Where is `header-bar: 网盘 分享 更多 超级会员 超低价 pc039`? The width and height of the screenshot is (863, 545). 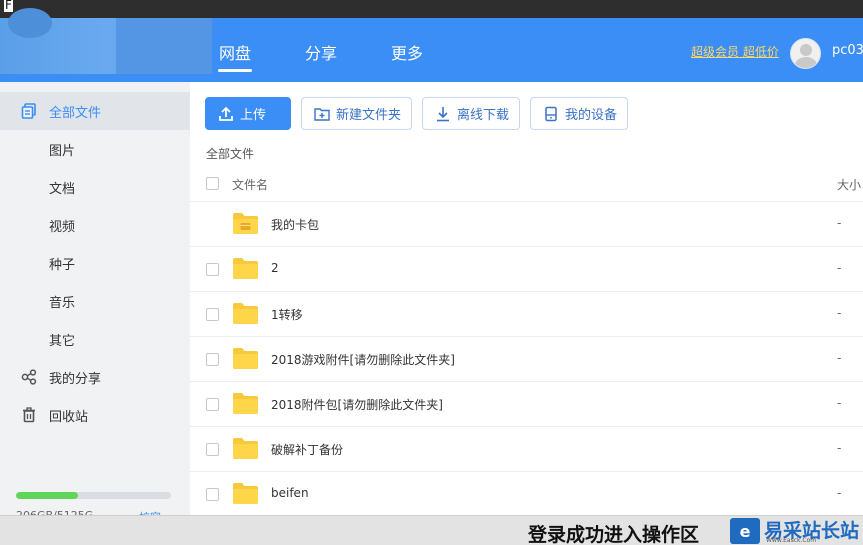 header-bar: 网盘 分享 更多 超级会员 超低价 pc039 is located at coordinates (431, 45).